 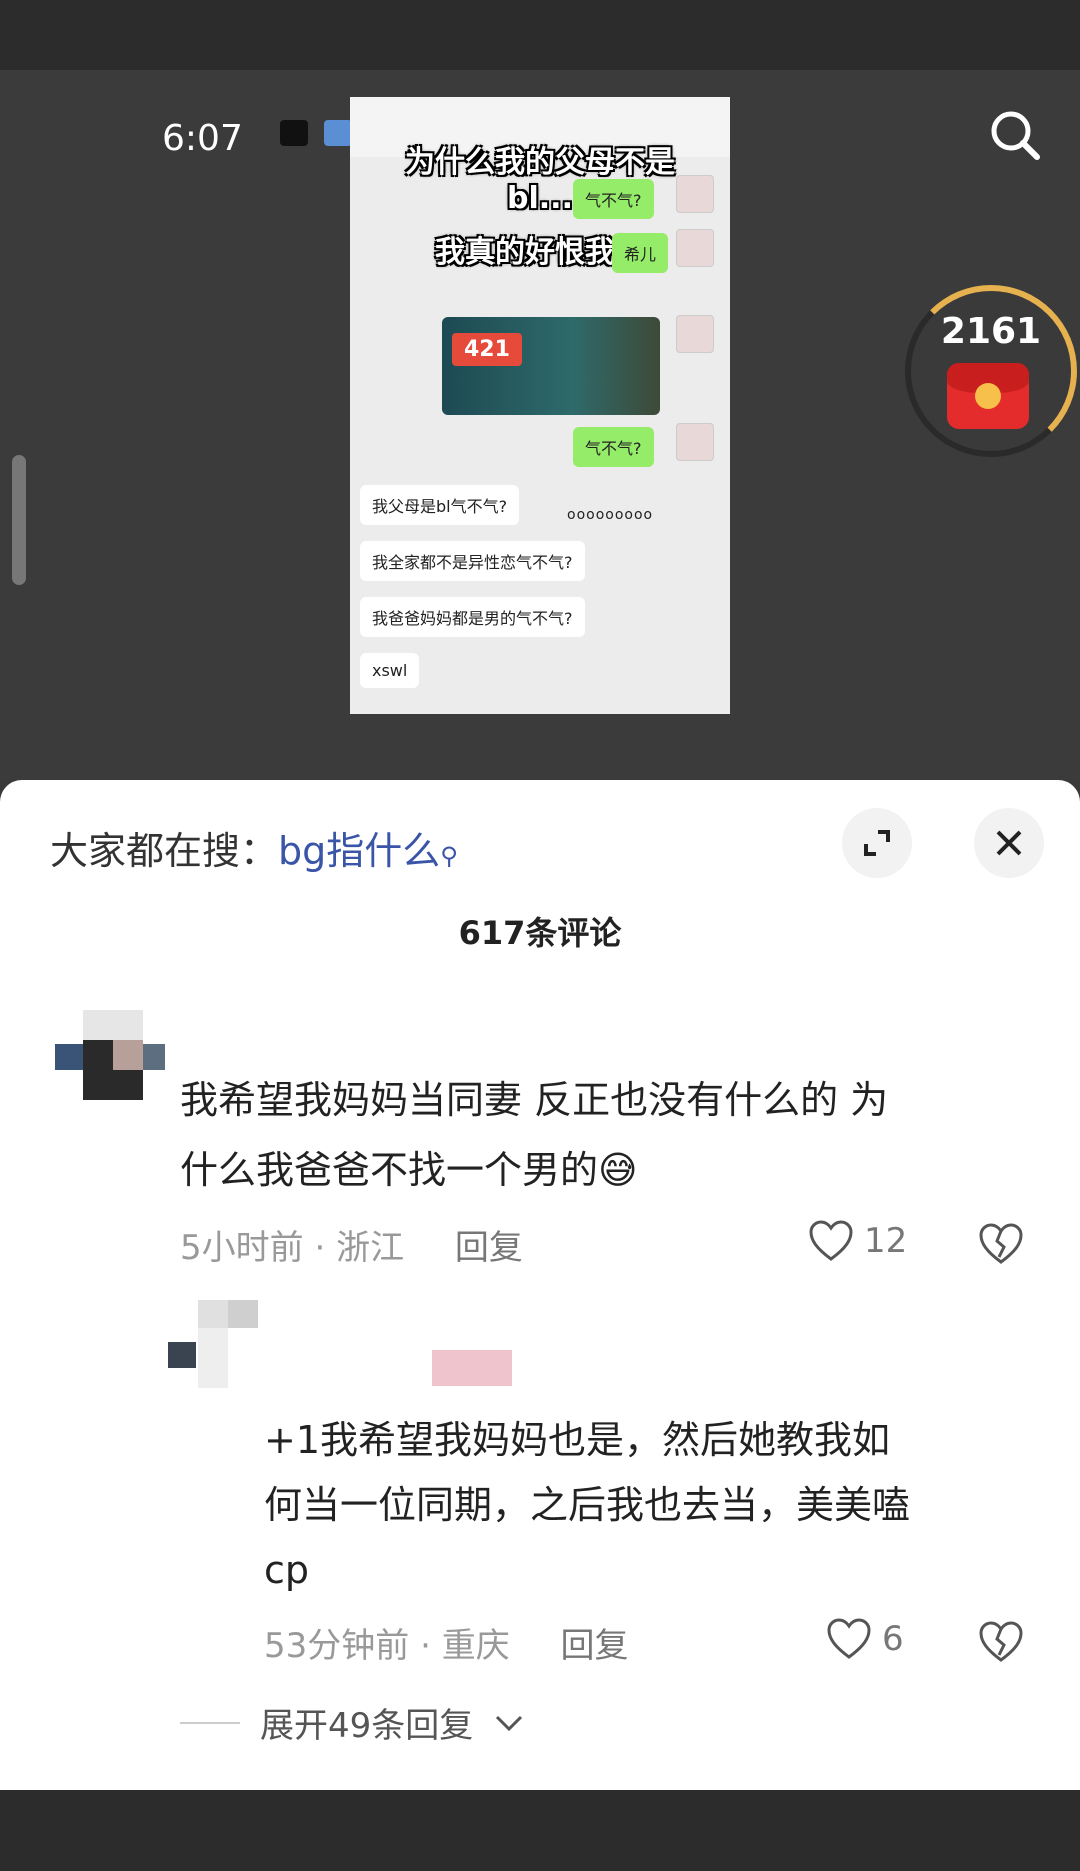 I want to click on close-button, so click(x=1009, y=843).